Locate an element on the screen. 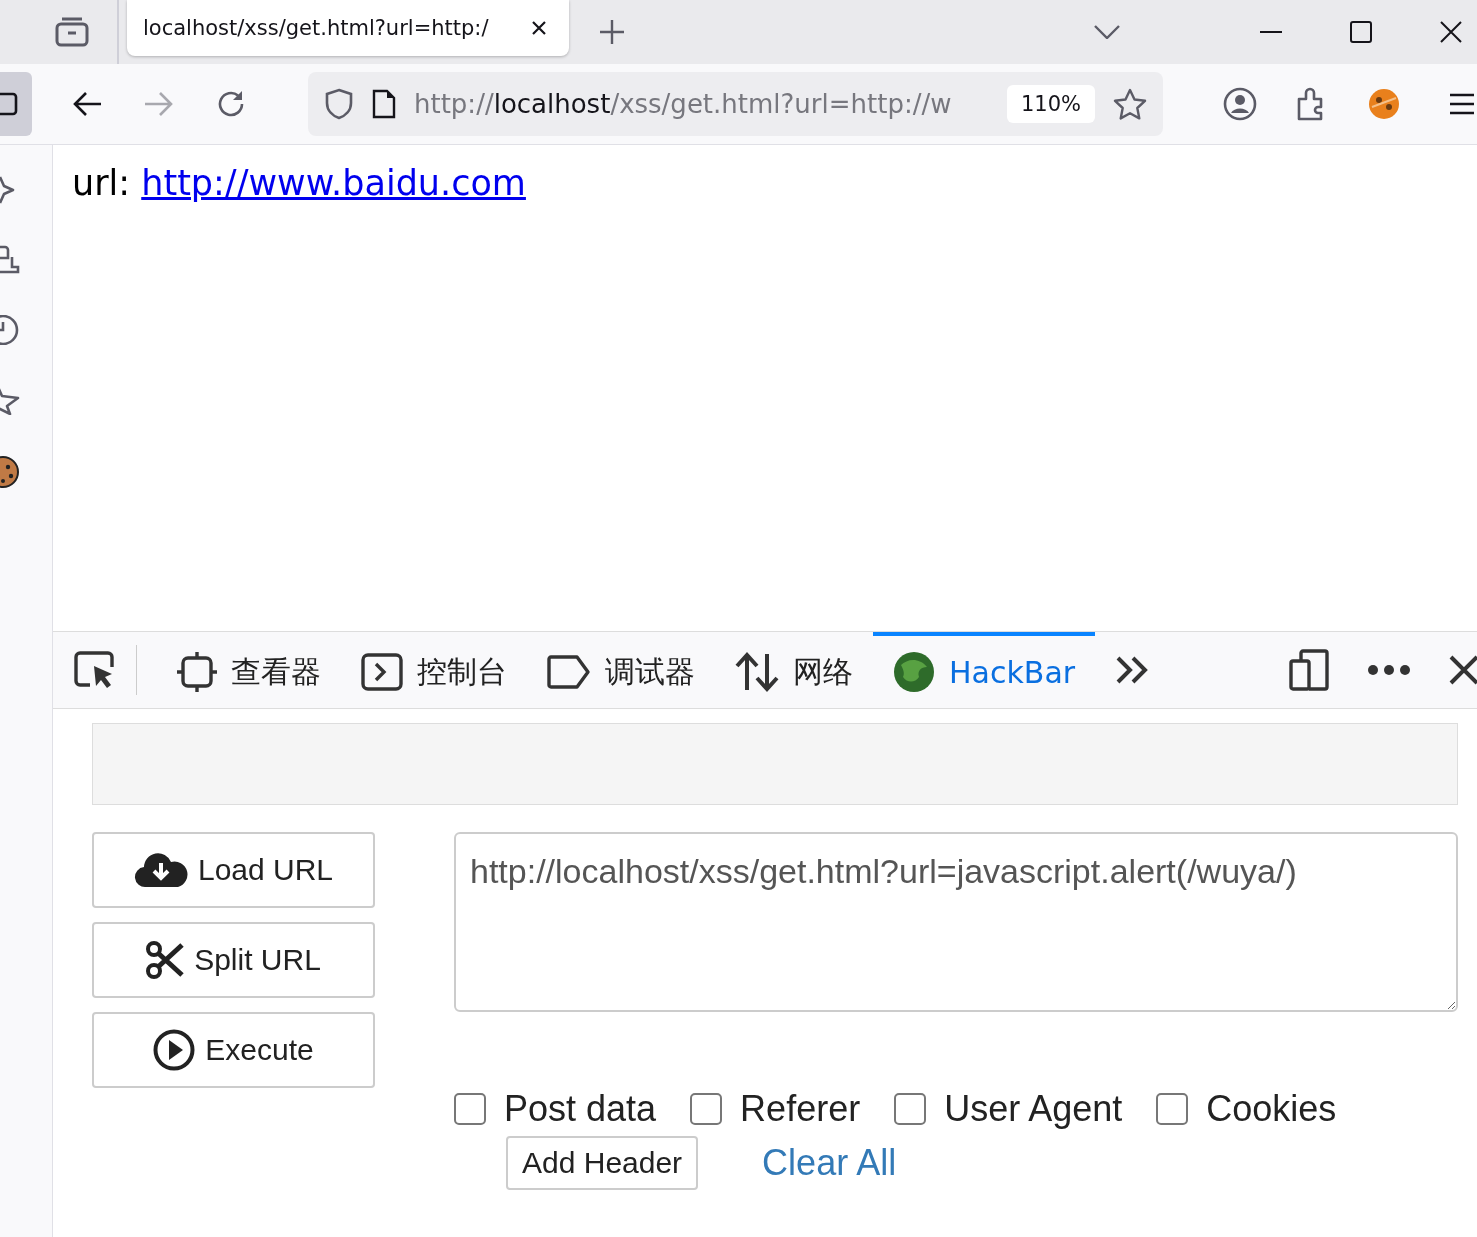 This screenshot has width=1477, height=1237. tab-title: localhost/xss/get.html?url=http:/ is located at coordinates (316, 28).